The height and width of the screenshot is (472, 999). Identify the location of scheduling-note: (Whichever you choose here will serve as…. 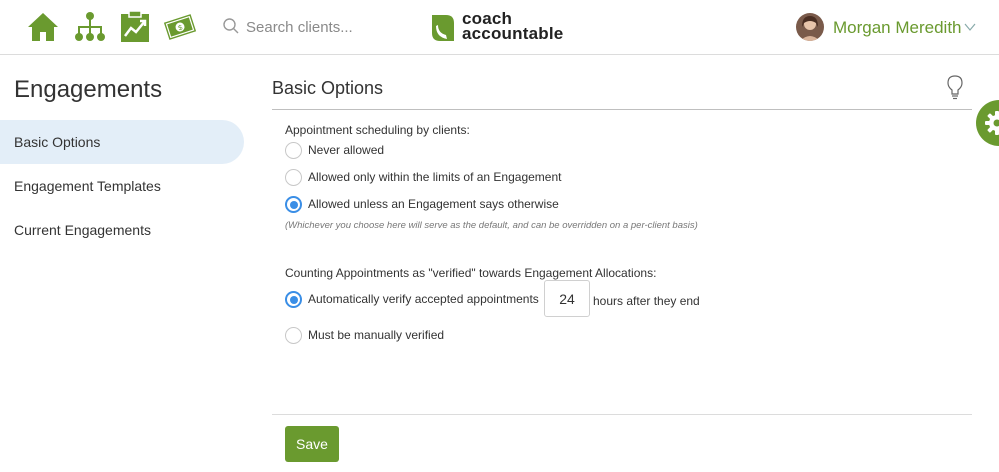
(491, 225).